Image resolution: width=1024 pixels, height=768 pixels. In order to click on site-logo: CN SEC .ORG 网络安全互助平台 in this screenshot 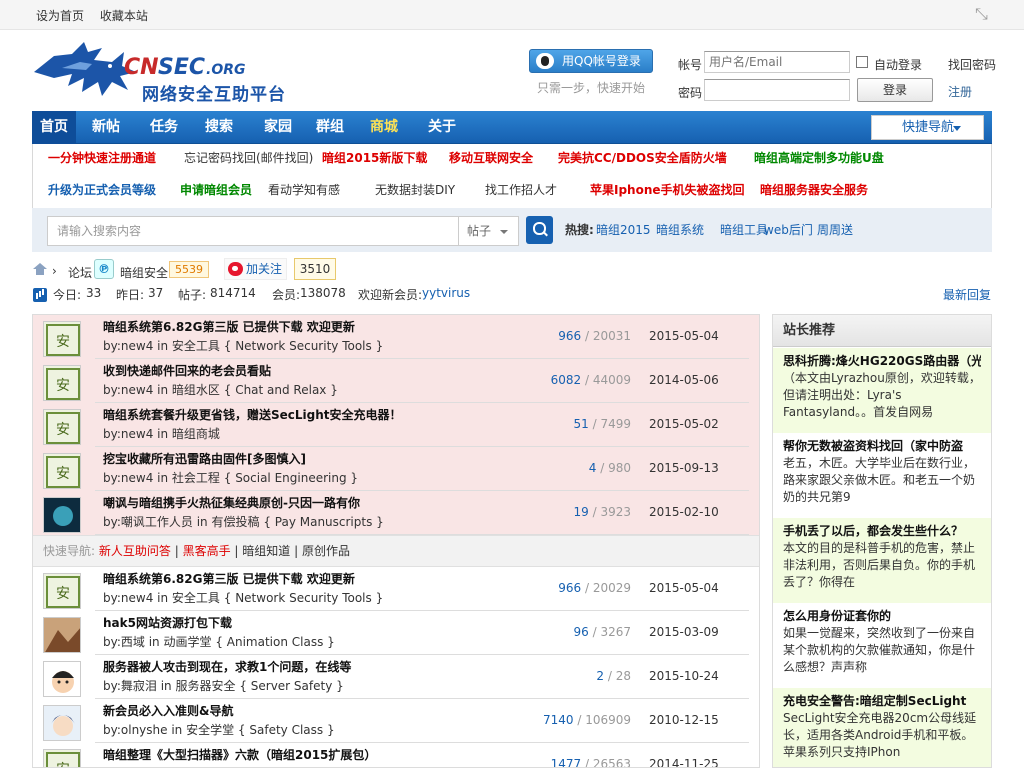, I will do `click(162, 71)`.